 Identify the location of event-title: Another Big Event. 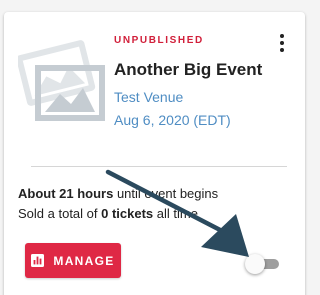
(188, 70).